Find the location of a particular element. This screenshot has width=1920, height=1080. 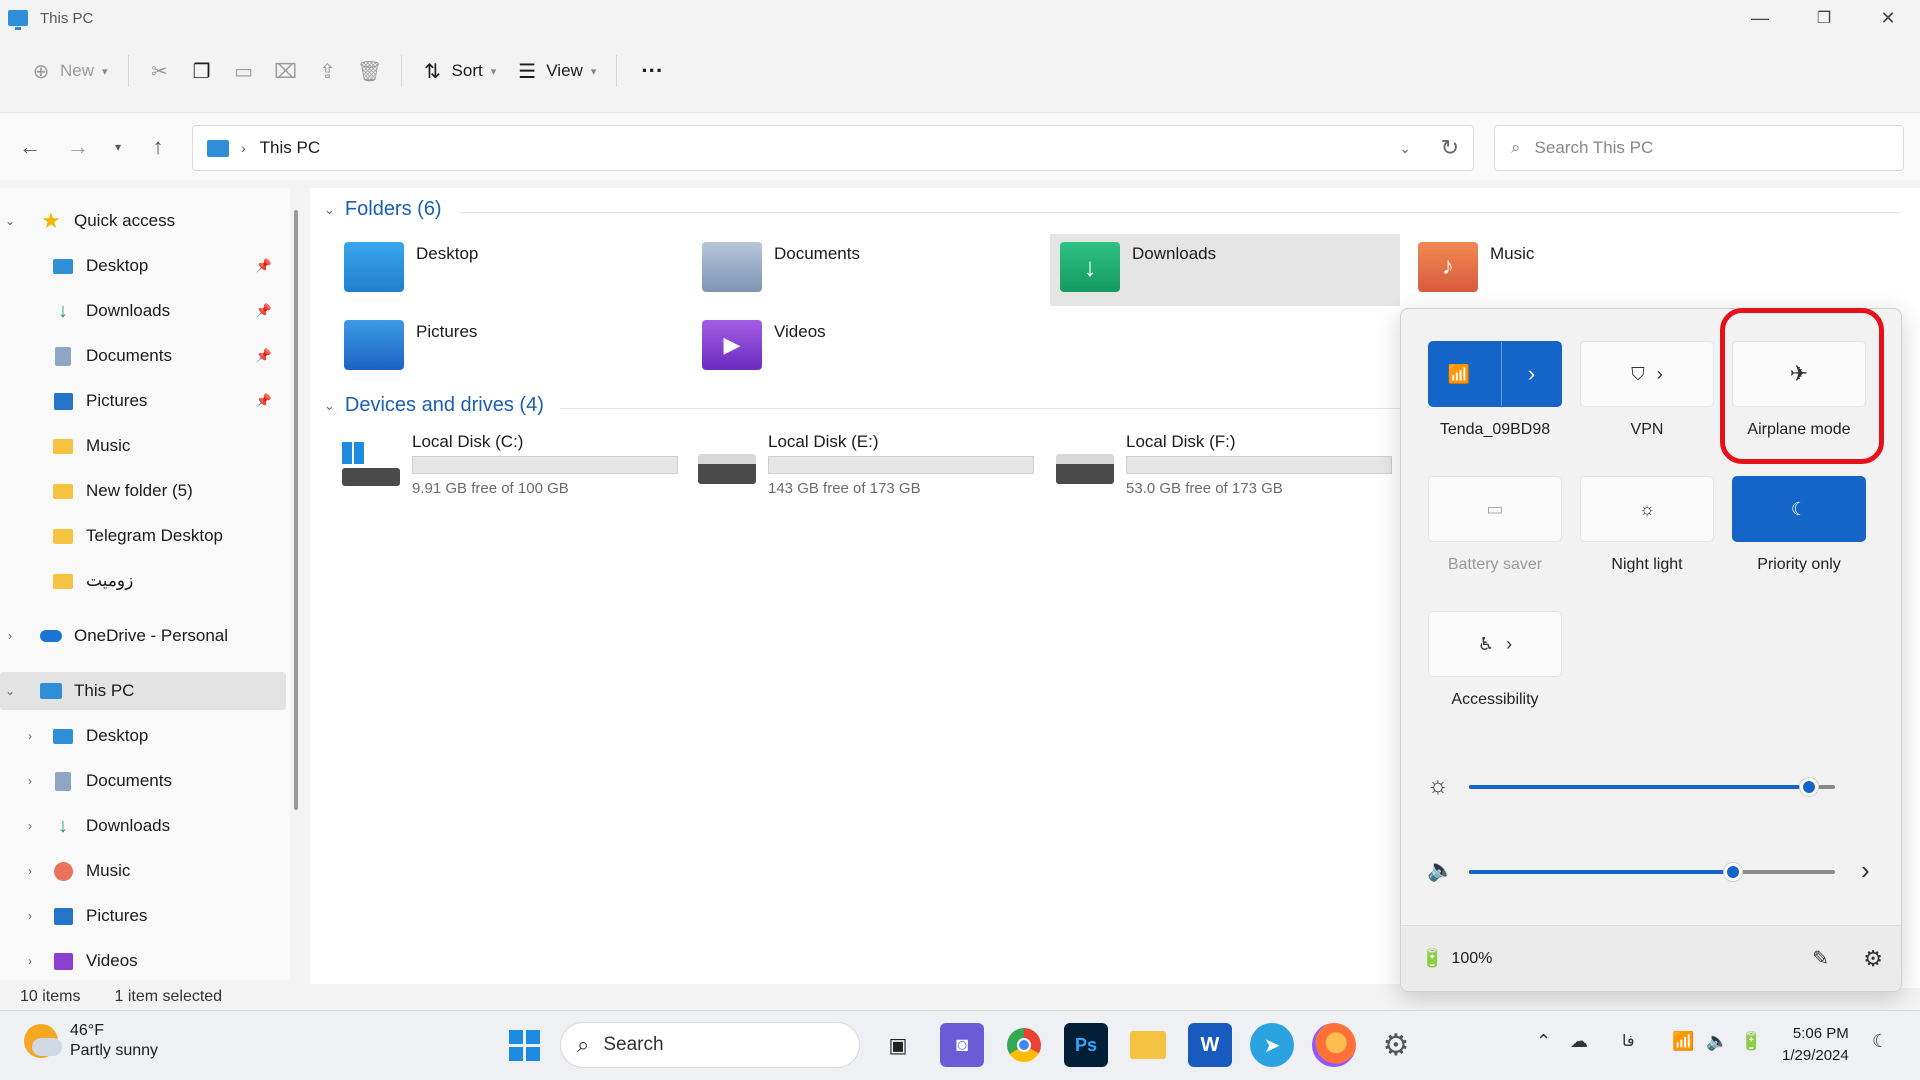

sidebar-item-zoomit: زومیت is located at coordinates (143, 581).